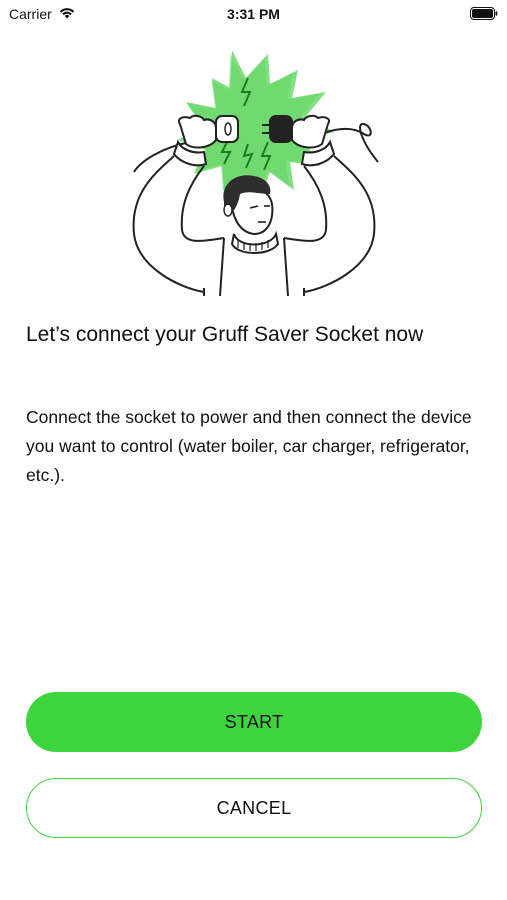 The image size is (507, 900). I want to click on hero-illustration, so click(255, 170).